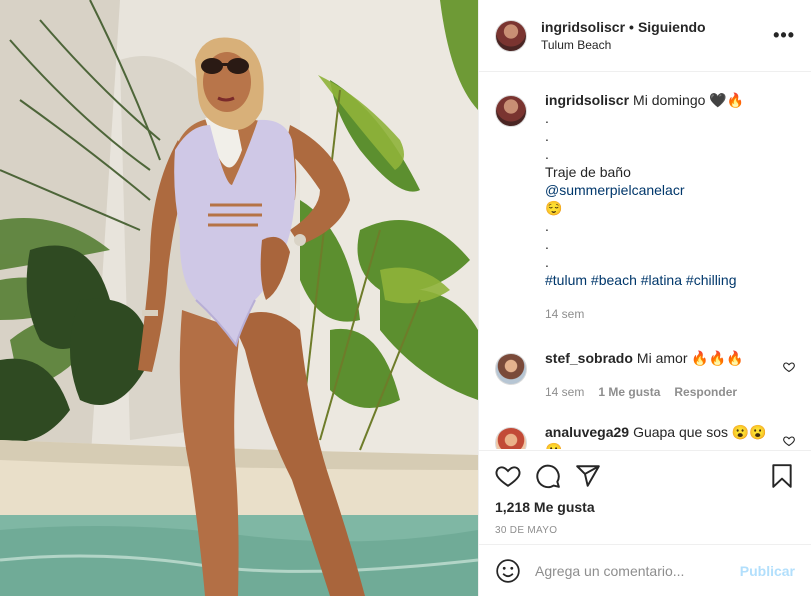 This screenshot has width=811, height=596. What do you see at coordinates (548, 476) in the screenshot?
I see `comment-bubble-icon` at bounding box center [548, 476].